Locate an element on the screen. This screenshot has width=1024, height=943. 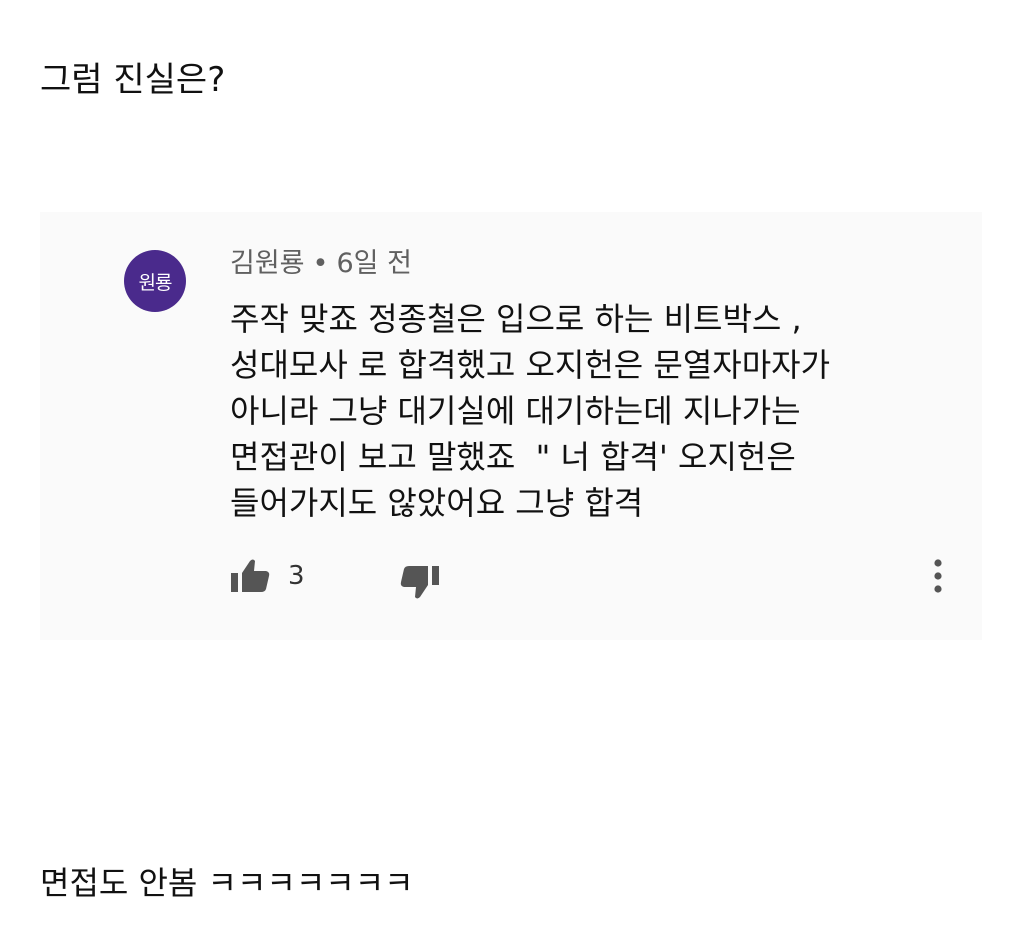
post-heading: 그럼 진실은? is located at coordinates (133, 80).